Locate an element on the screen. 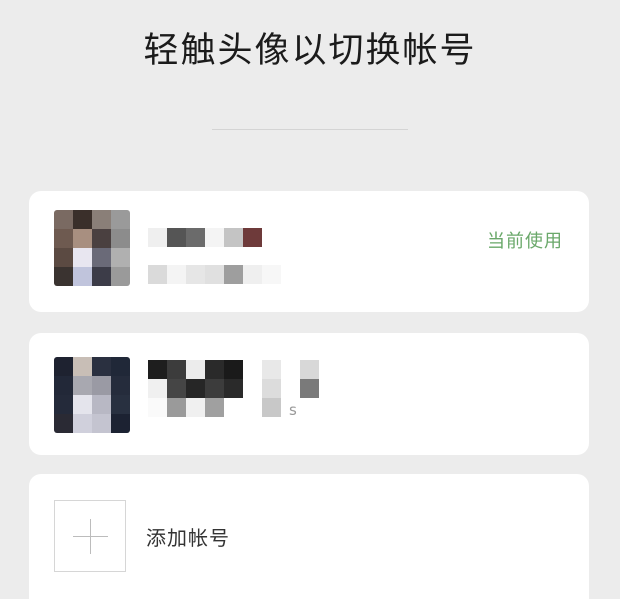 The height and width of the screenshot is (599, 620). plus-icon-vertical is located at coordinates (90, 536).